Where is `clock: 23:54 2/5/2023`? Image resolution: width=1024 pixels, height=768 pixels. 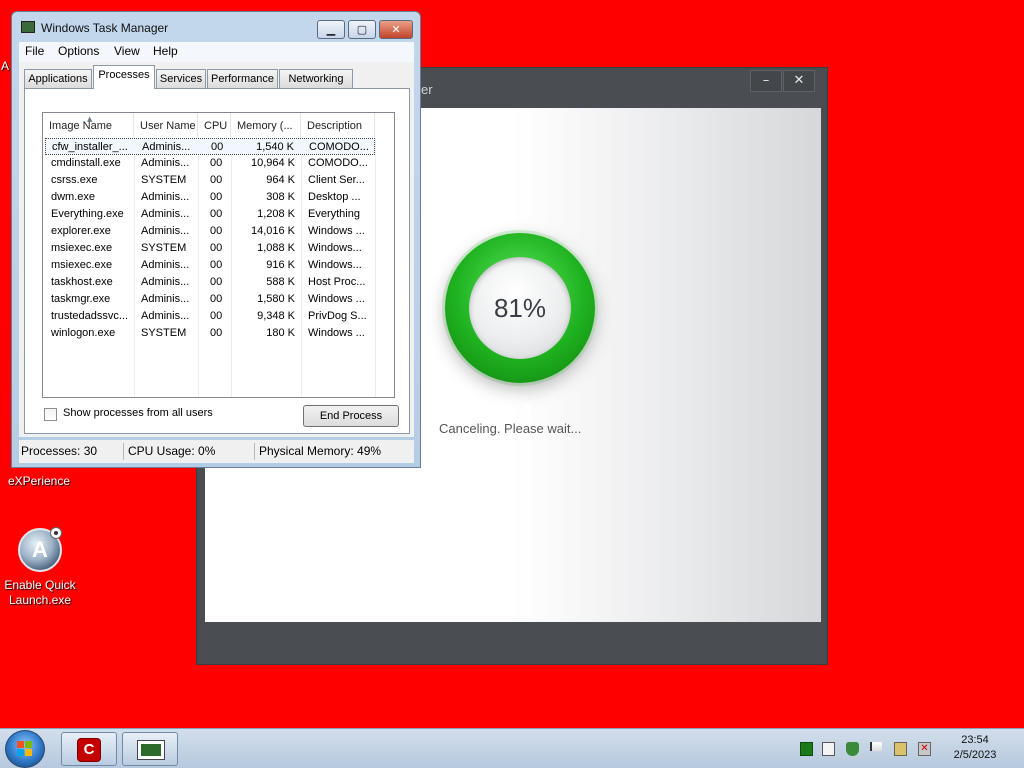 clock: 23:54 2/5/2023 is located at coordinates (975, 748).